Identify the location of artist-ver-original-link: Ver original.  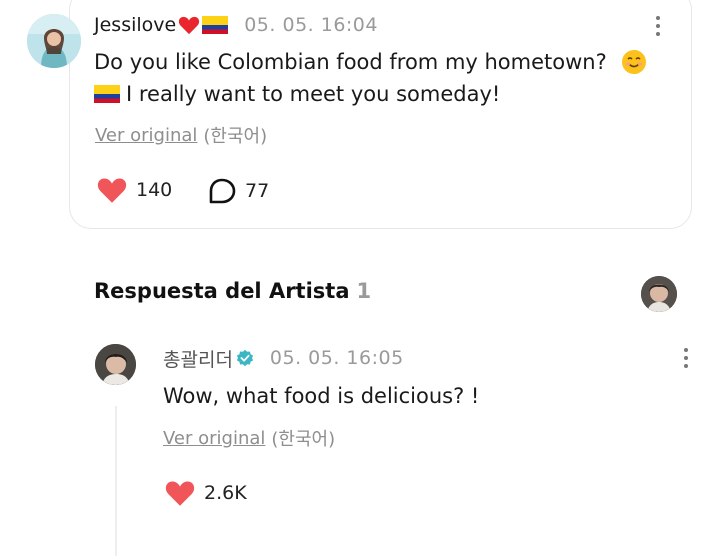
(214, 438).